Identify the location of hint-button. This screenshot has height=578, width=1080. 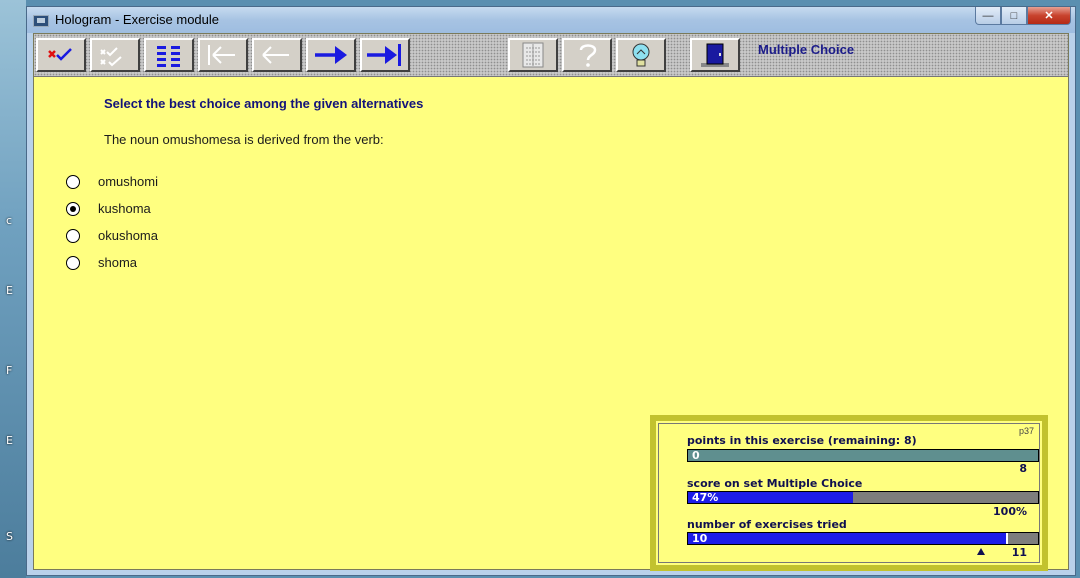
(641, 55).